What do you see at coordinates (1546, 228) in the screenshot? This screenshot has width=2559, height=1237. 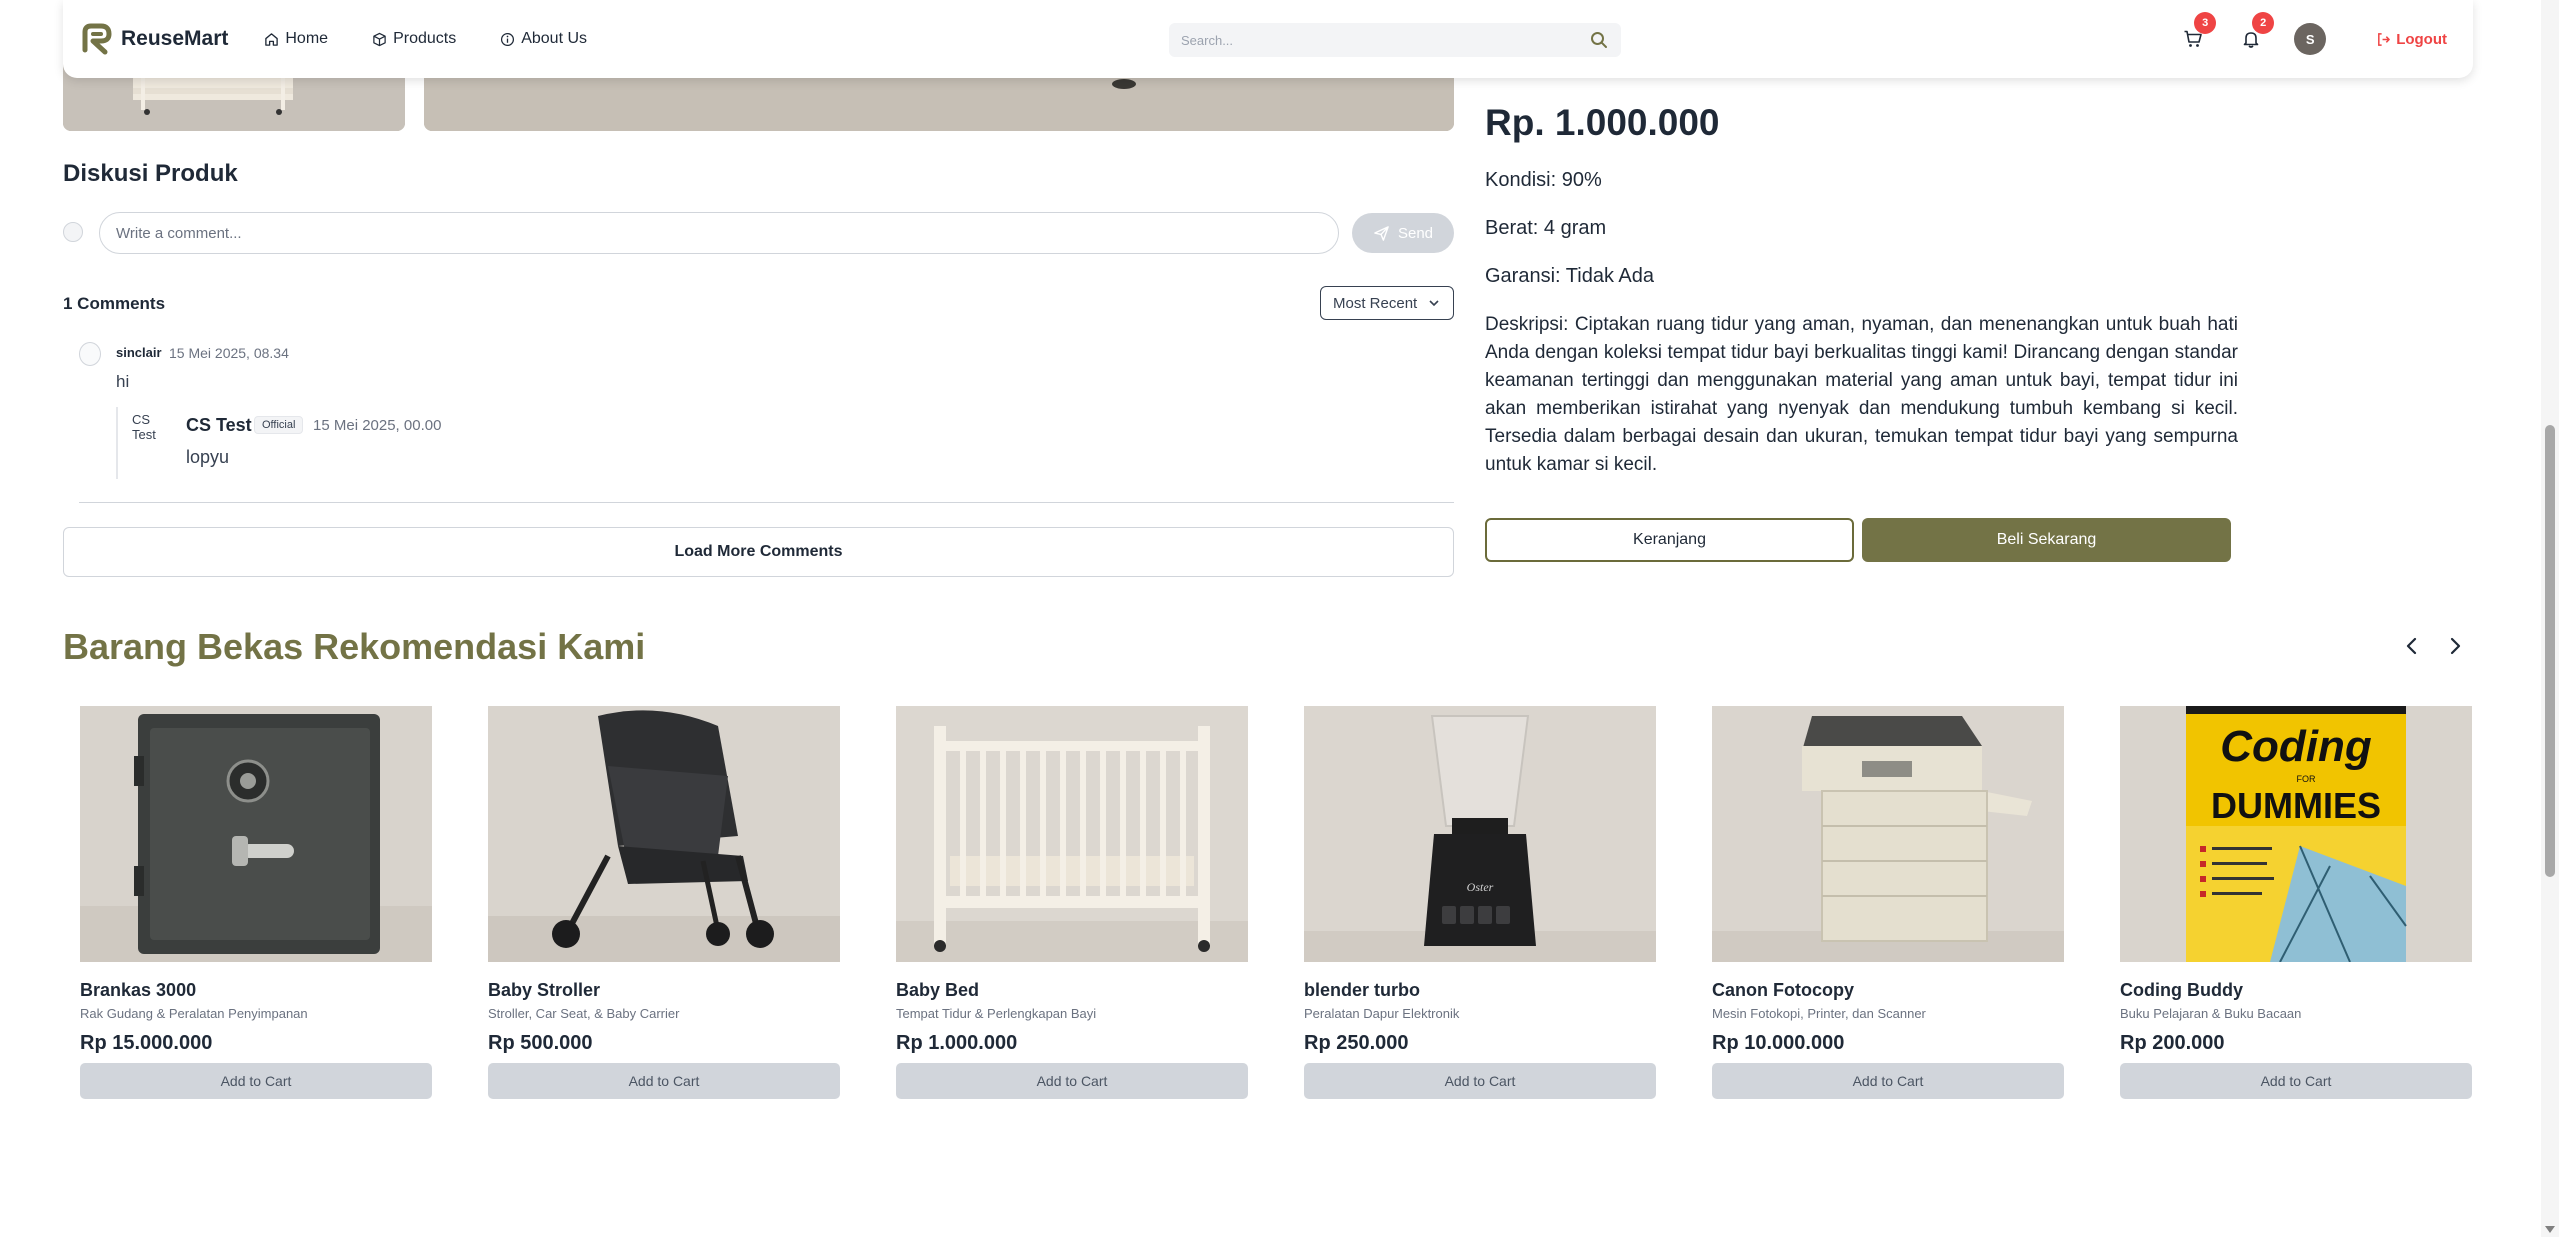 I see `product-weight: Berat: 4 gram` at bounding box center [1546, 228].